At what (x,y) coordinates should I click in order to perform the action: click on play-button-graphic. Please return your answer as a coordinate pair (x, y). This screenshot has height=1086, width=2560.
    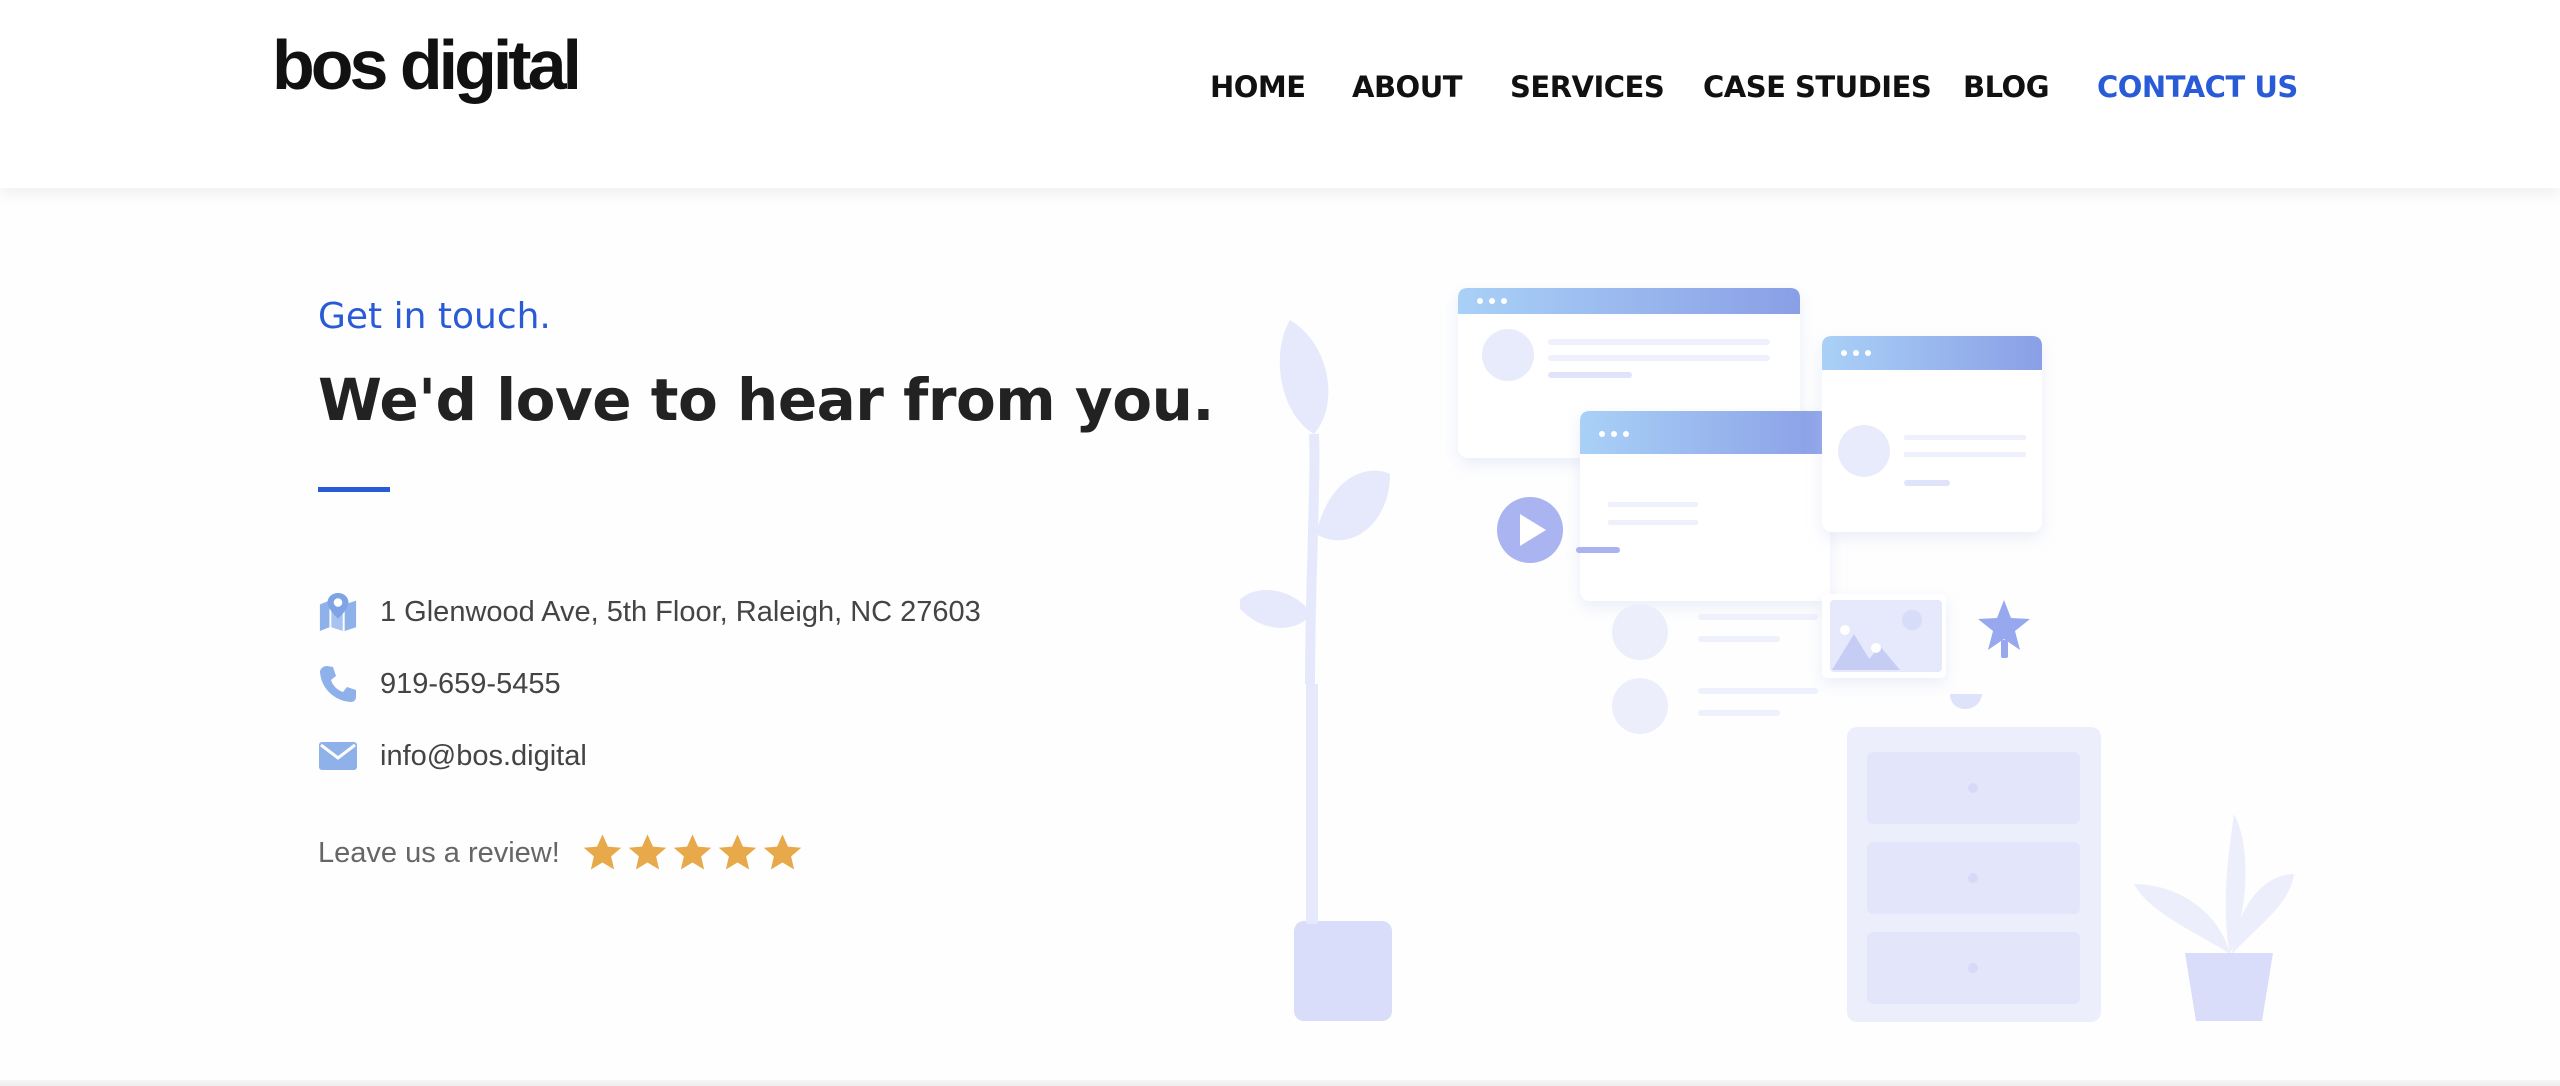
    Looking at the image, I should click on (1530, 530).